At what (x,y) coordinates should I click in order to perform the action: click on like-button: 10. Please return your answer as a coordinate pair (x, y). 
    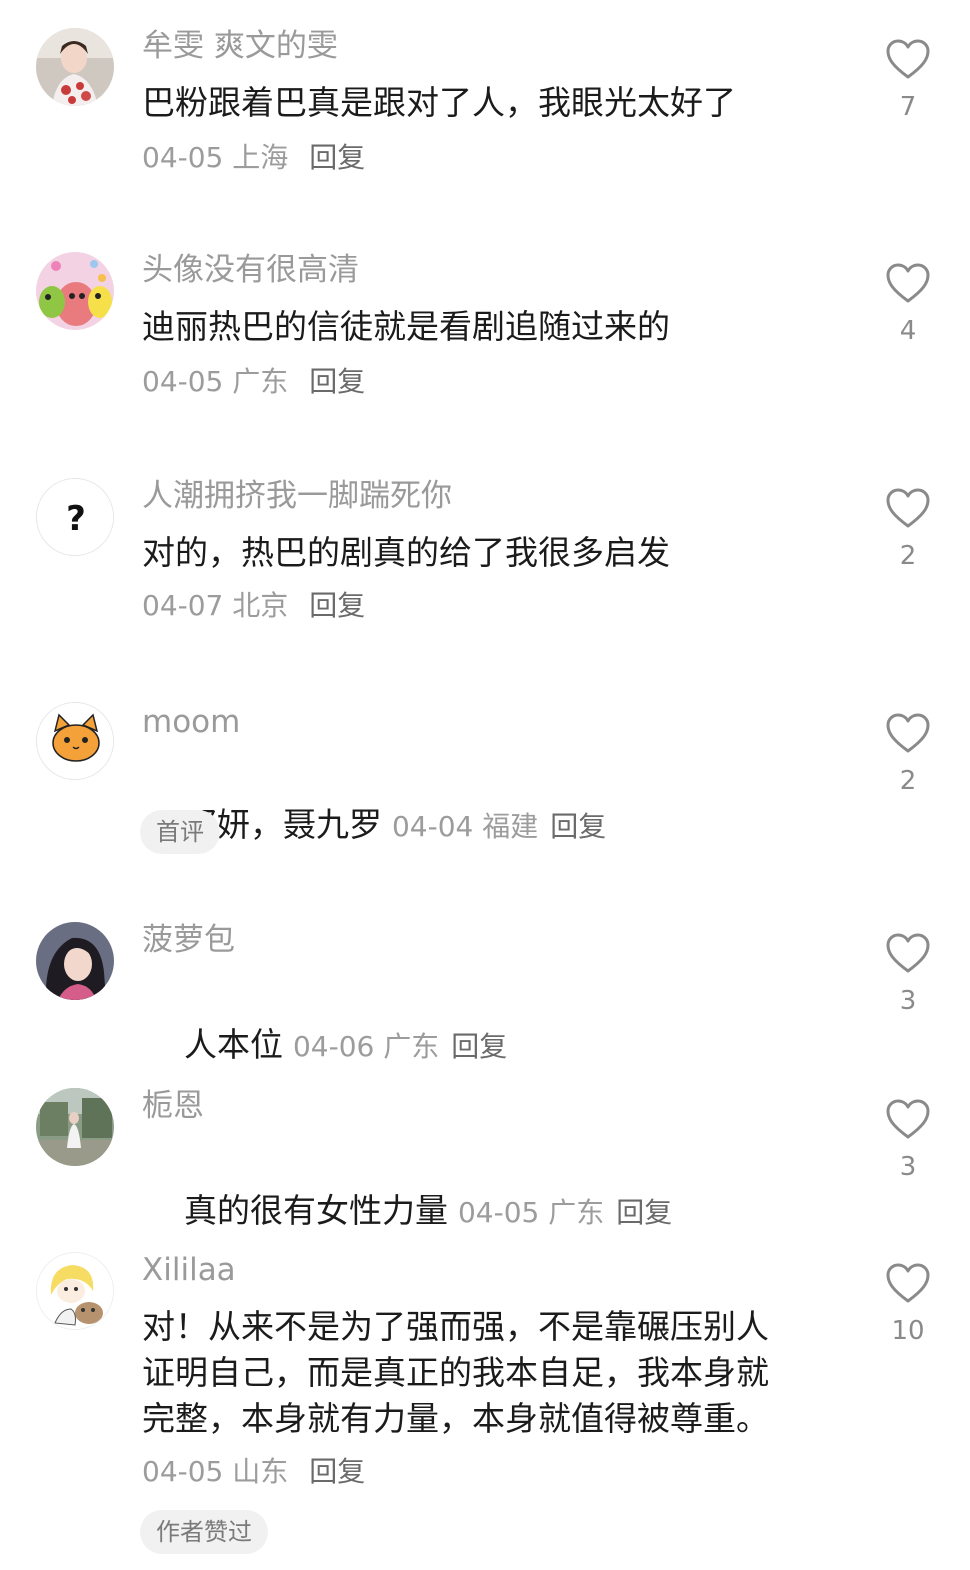
    Looking at the image, I should click on (908, 1304).